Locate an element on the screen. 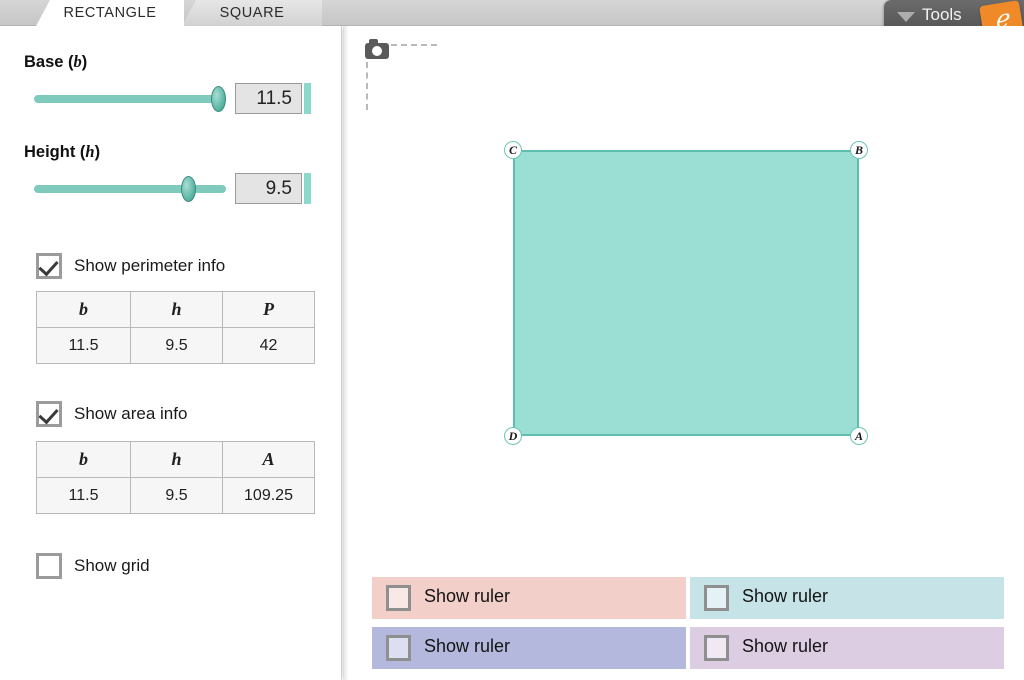 The image size is (1024, 680). ruler-panel-2: Show ruler is located at coordinates (847, 598).